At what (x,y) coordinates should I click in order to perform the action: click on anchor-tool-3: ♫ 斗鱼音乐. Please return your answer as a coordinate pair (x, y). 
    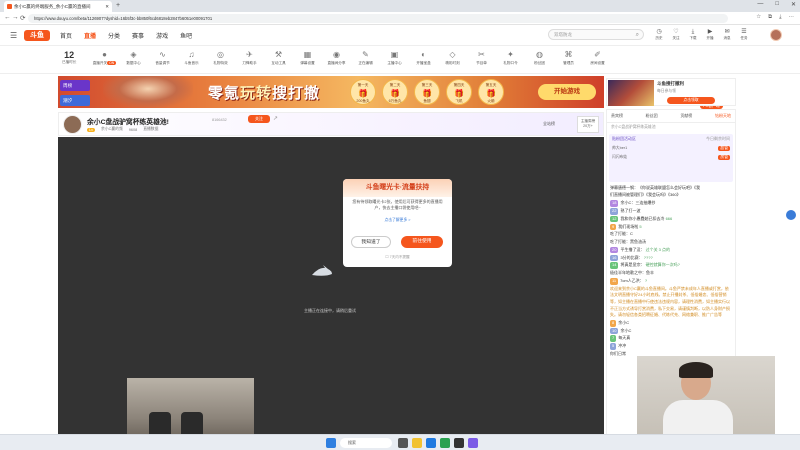
    Looking at the image, I should click on (191, 57).